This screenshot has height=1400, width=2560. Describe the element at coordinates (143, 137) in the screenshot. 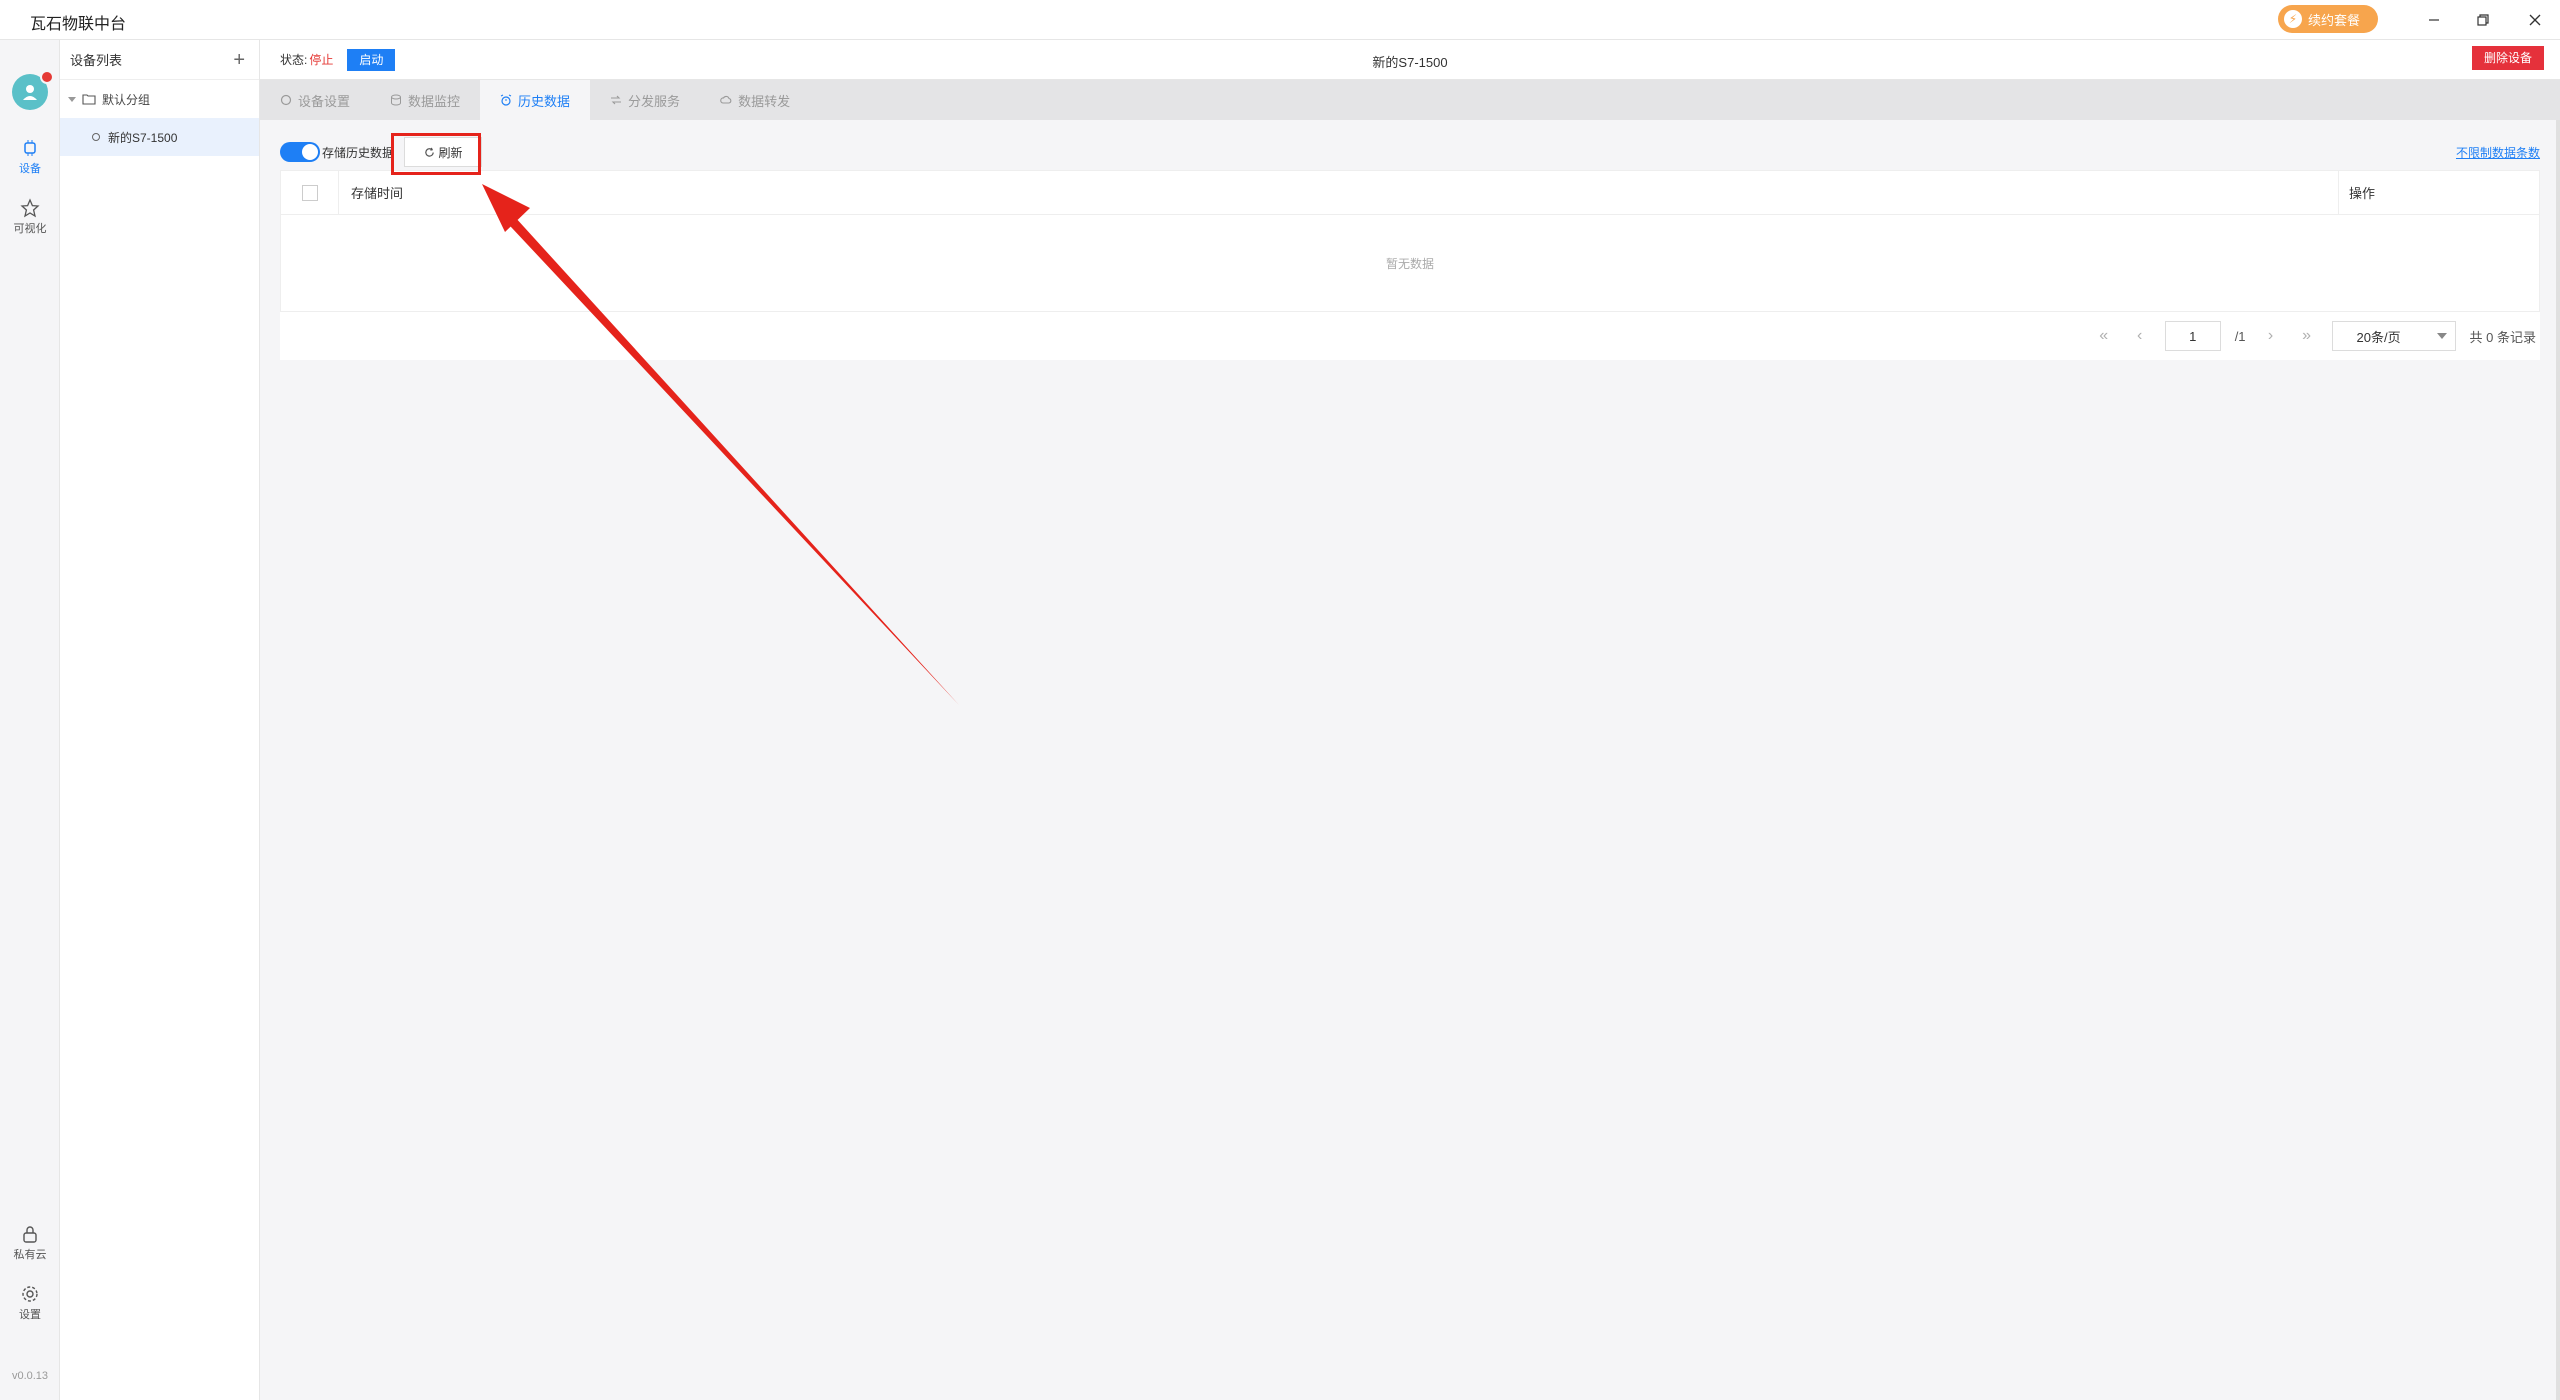

I see `tree-device-label: 新的S7-1500` at that location.